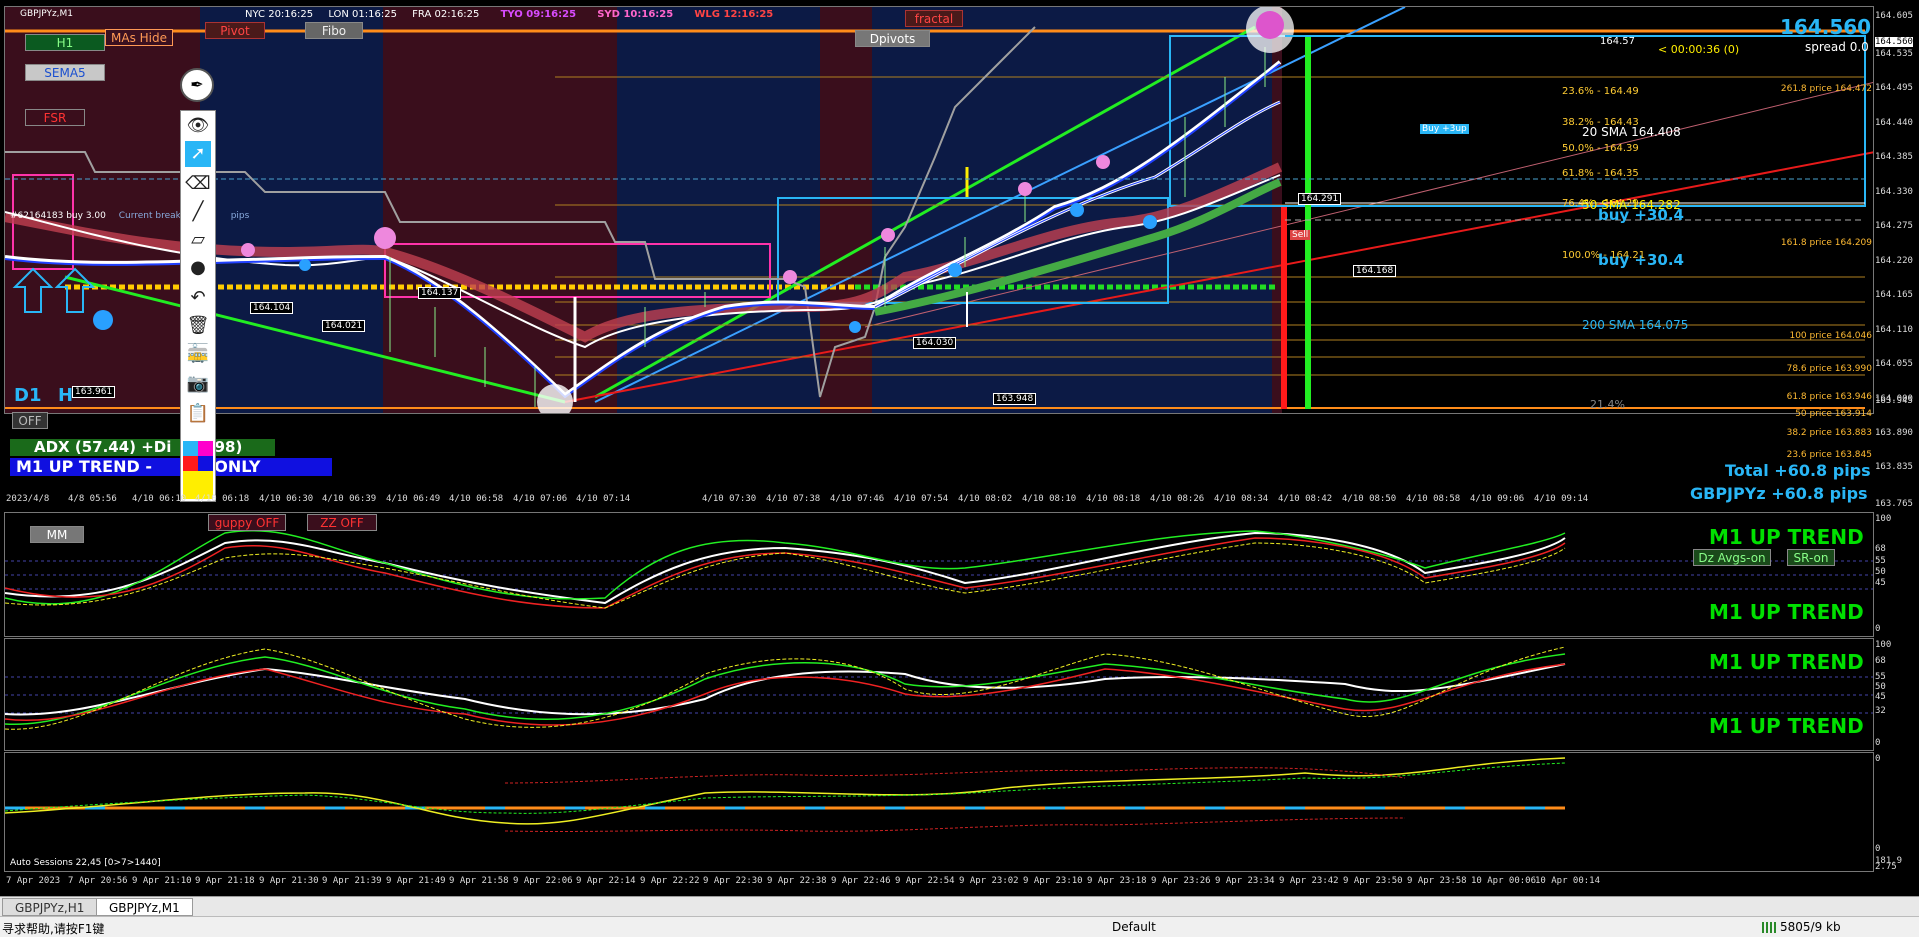  Describe the element at coordinates (1732, 557) in the screenshot. I see `dz-avgs-on-button: Dz Avgs-on` at that location.